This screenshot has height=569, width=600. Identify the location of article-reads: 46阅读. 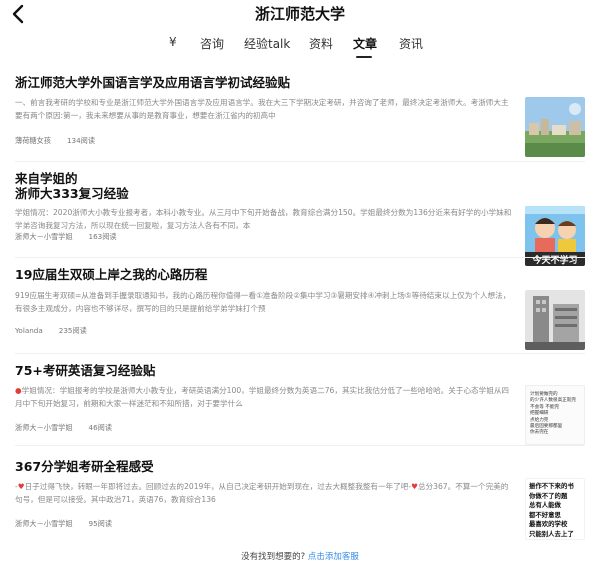
(100, 427).